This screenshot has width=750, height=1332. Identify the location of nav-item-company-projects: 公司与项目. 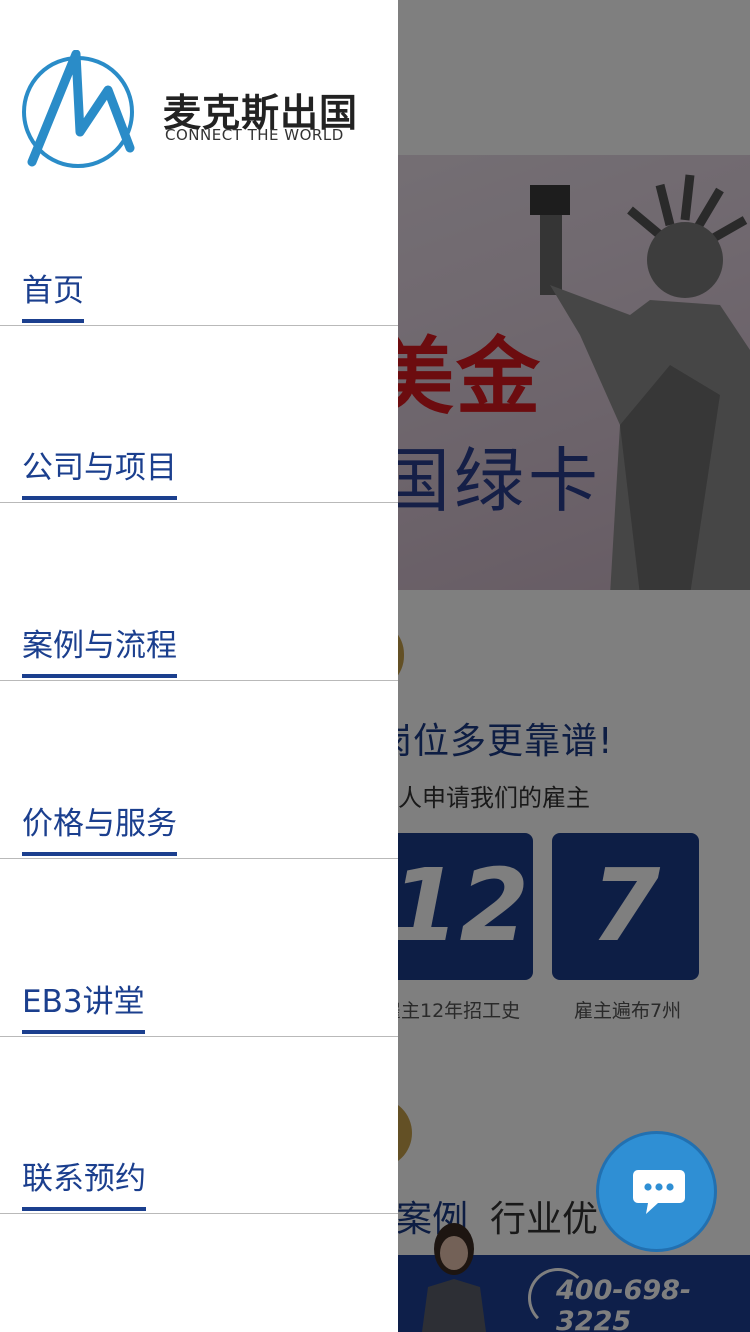
(199, 468).